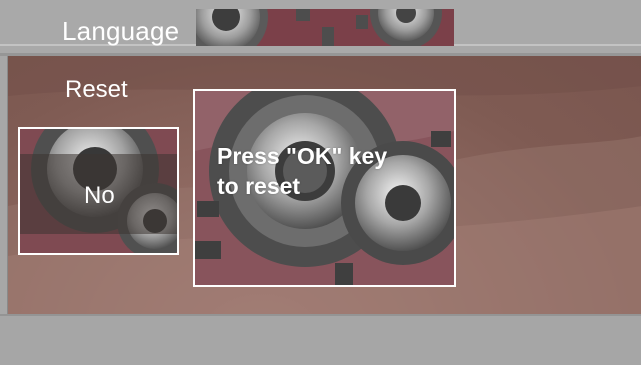  What do you see at coordinates (302, 156) in the screenshot?
I see `reset-instruction-line-1: Press "OK" key` at bounding box center [302, 156].